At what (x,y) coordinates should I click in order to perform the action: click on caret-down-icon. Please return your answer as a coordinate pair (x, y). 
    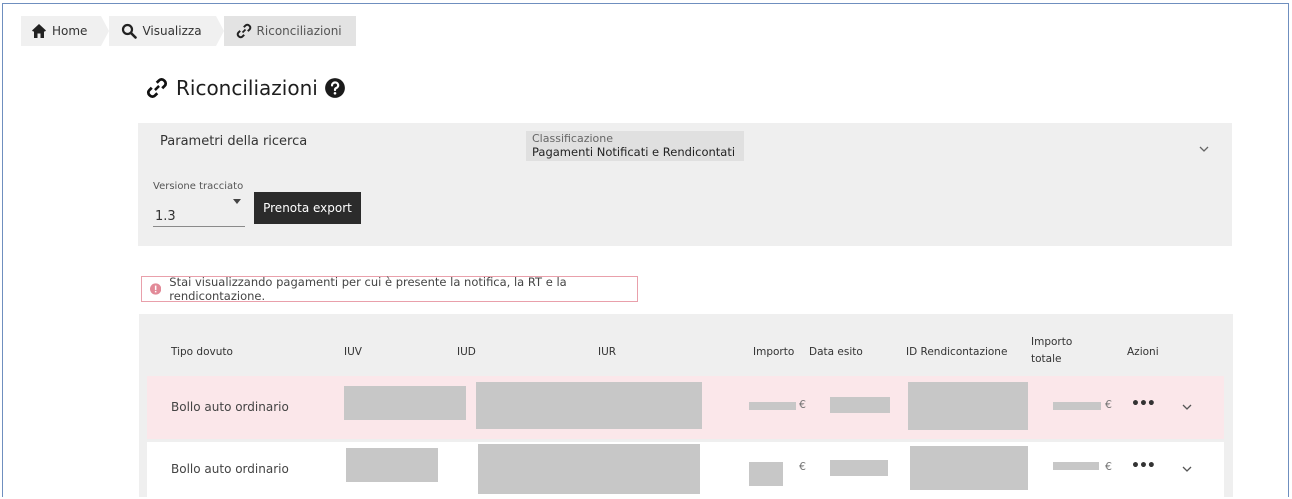
    Looking at the image, I should click on (237, 201).